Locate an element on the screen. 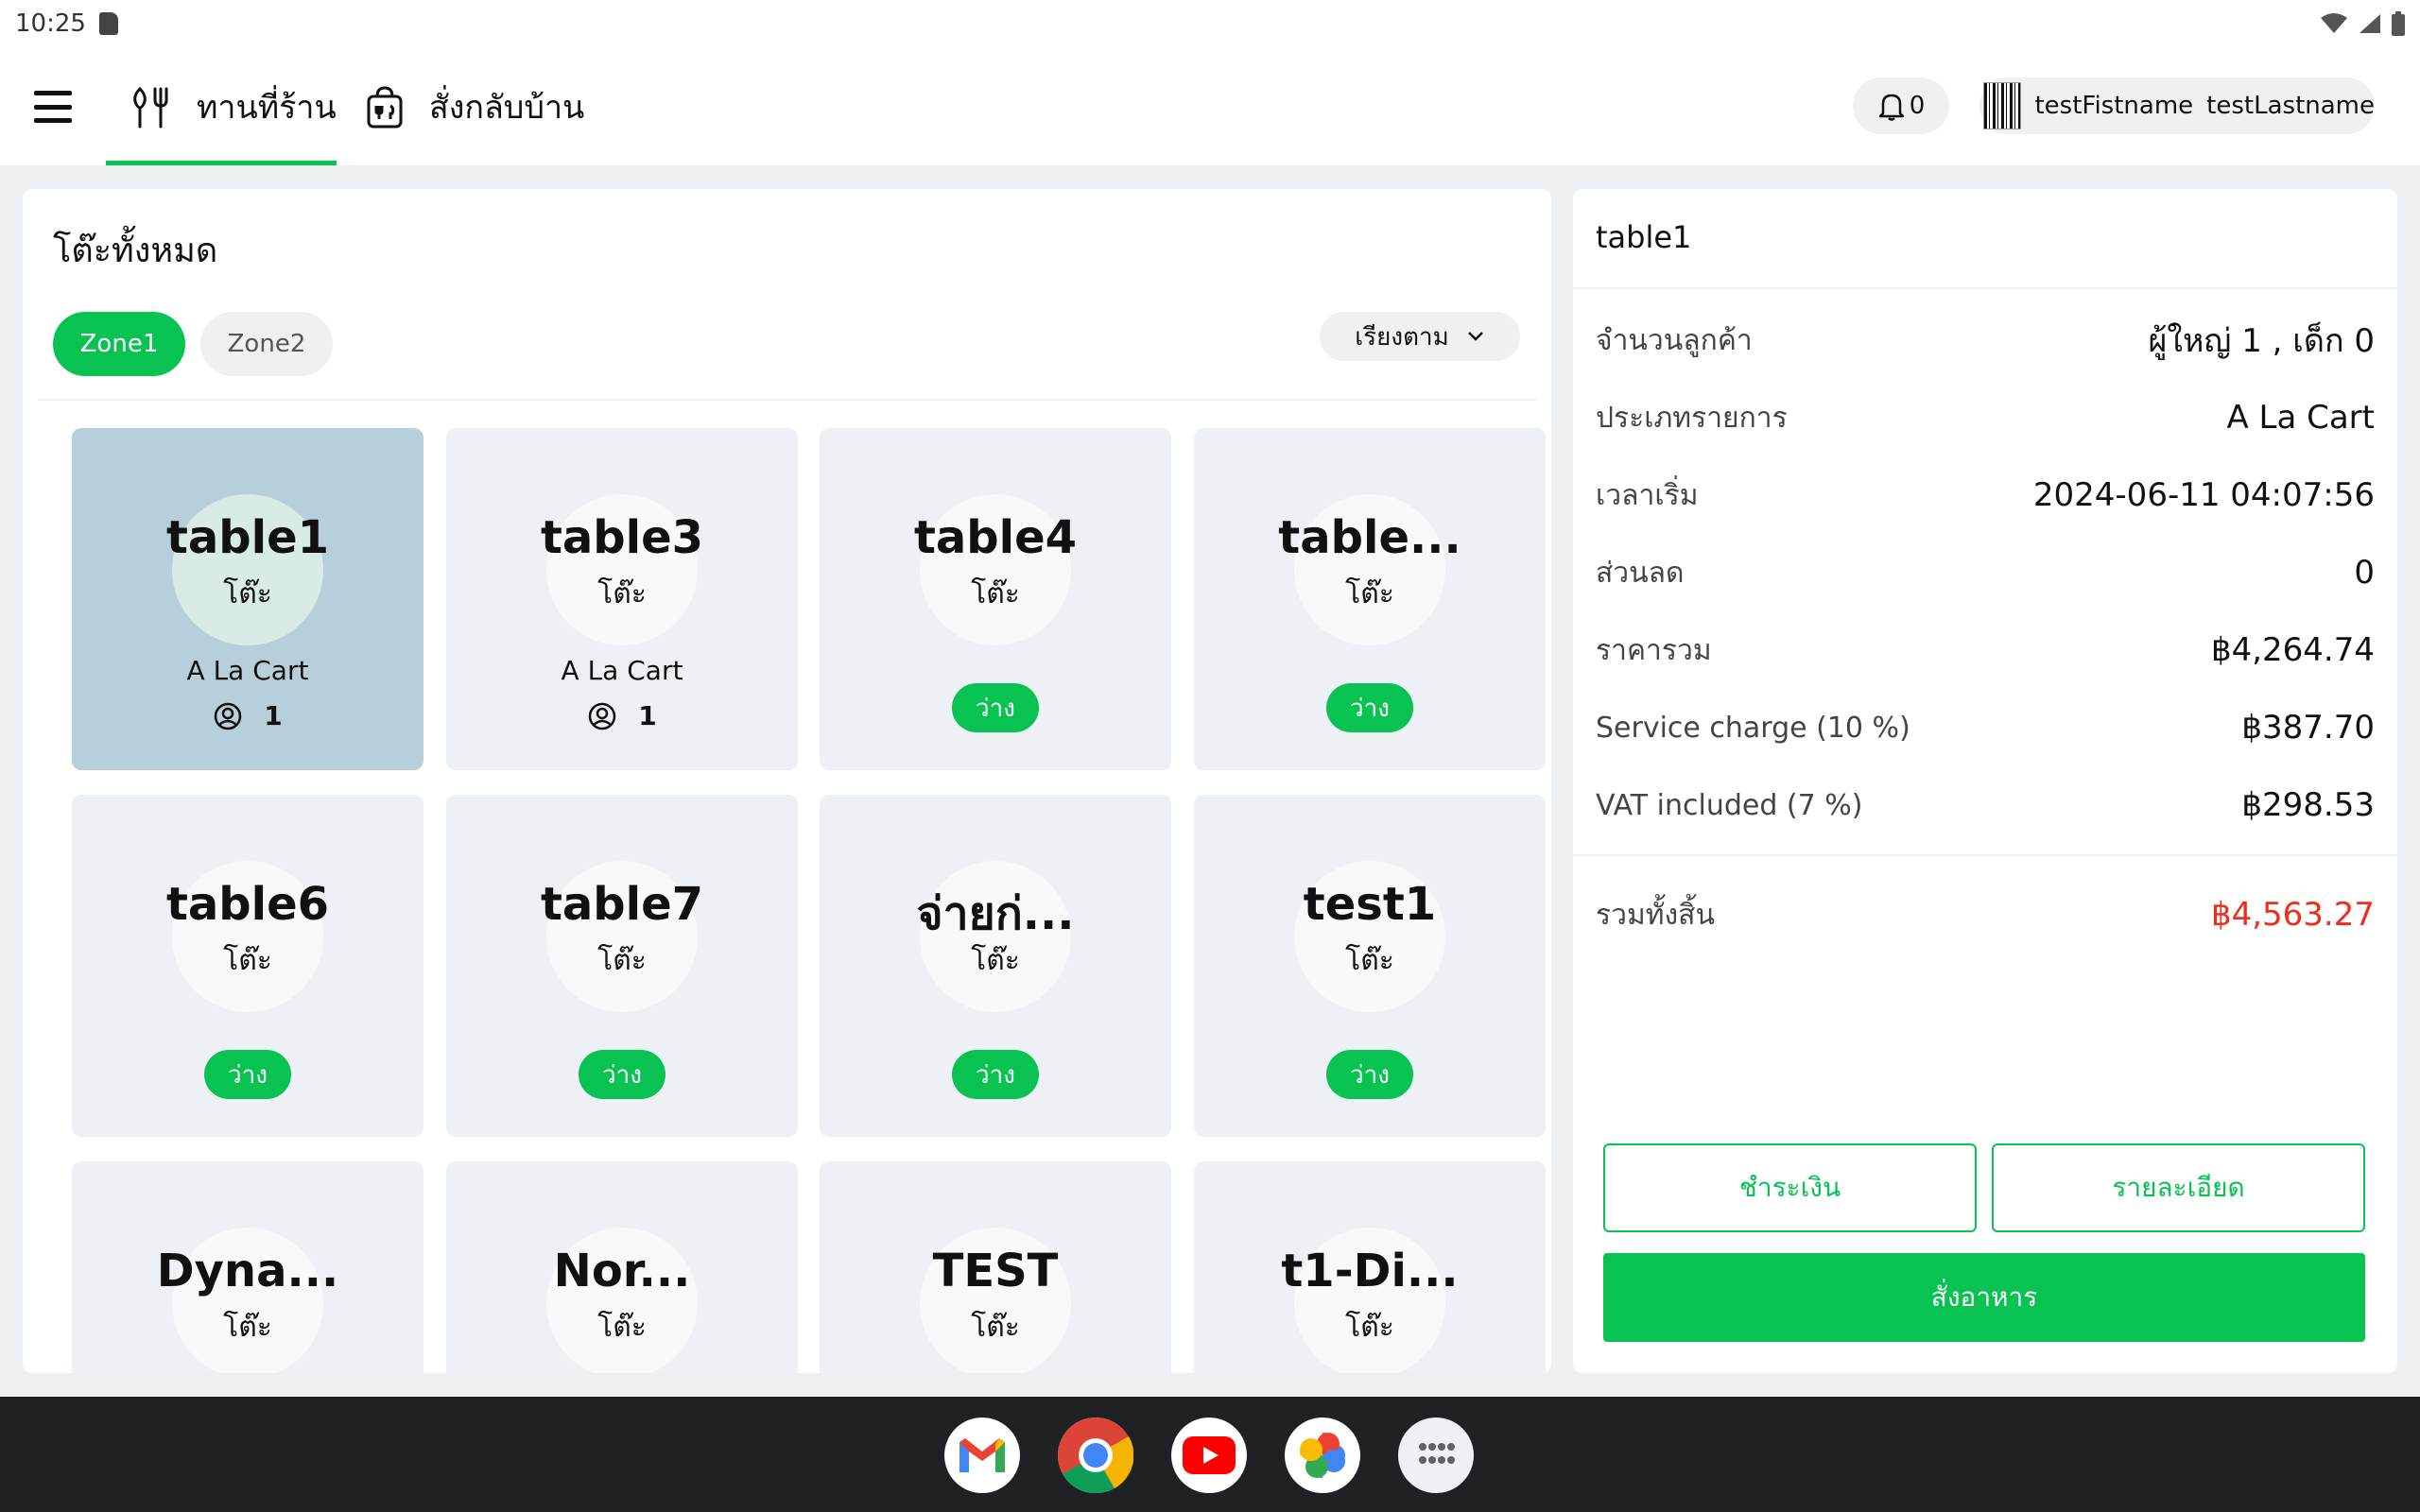 Image resolution: width=2420 pixels, height=1512 pixels. fork-knife-icon is located at coordinates (150, 107).